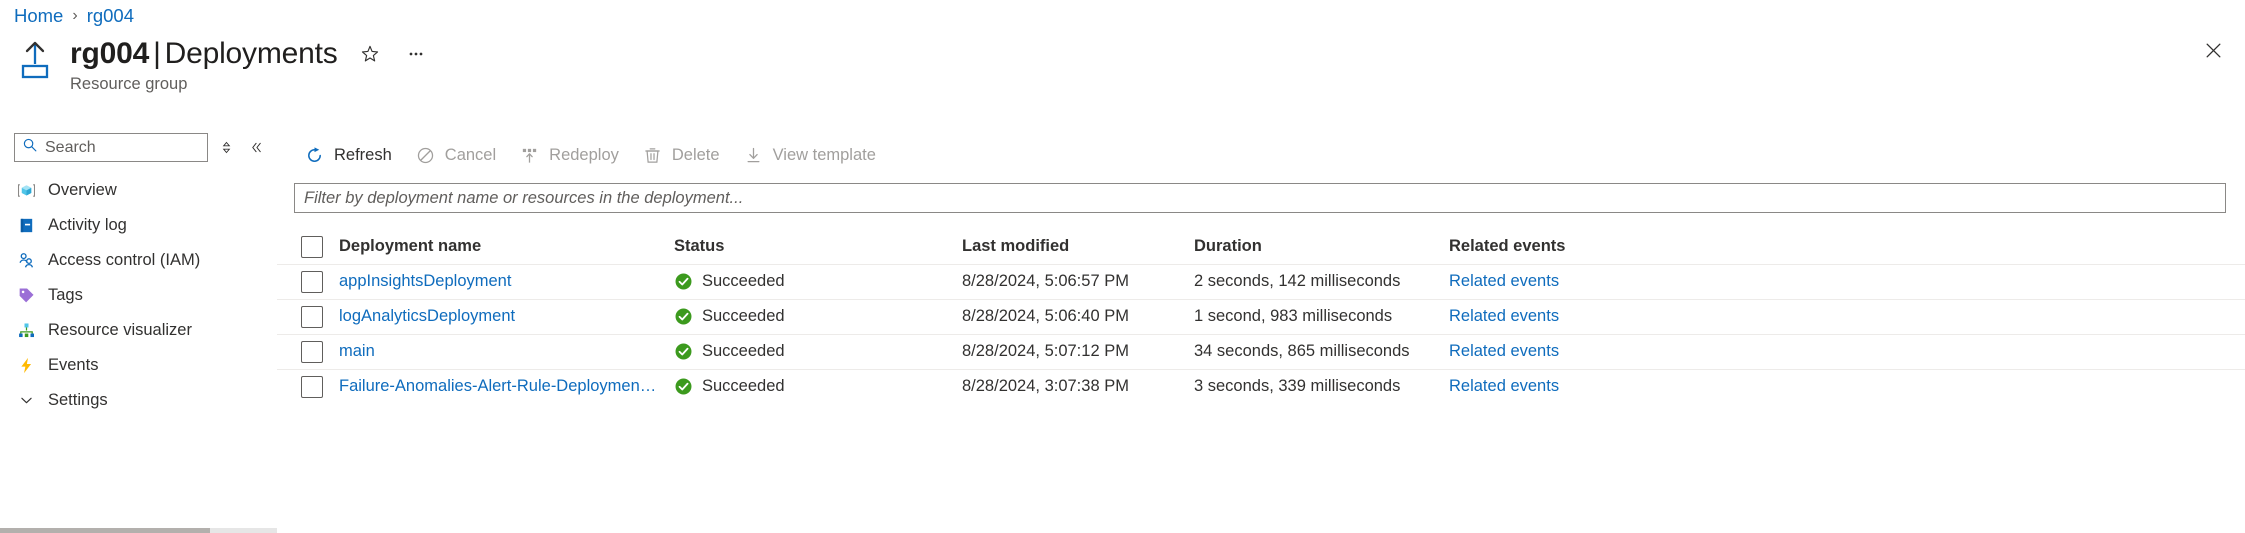 The width and height of the screenshot is (2245, 533). I want to click on cancel-label: Cancel, so click(470, 154).